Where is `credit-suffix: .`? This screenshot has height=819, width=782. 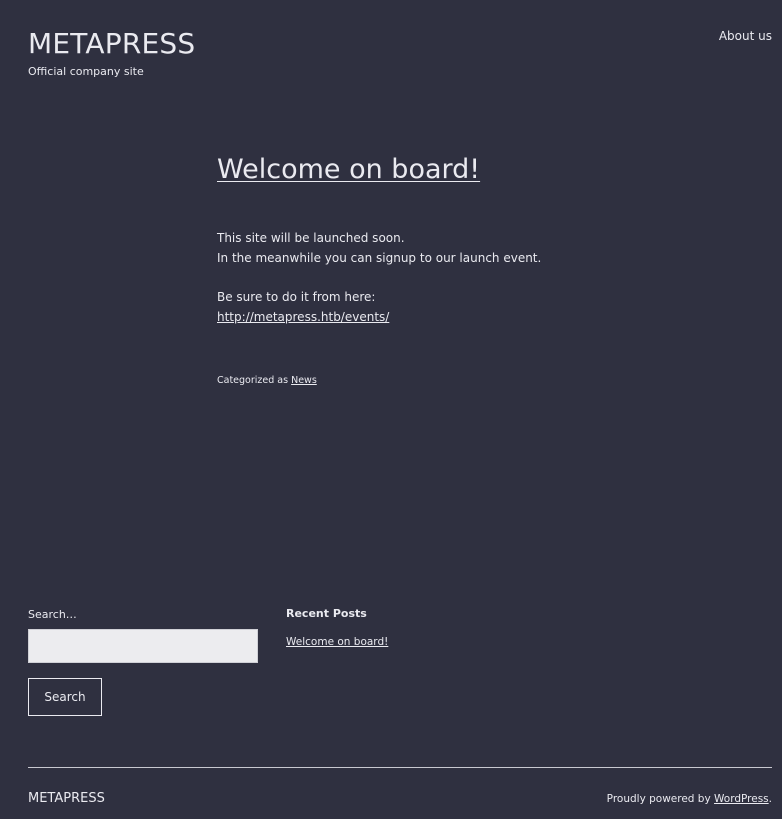
credit-suffix: . is located at coordinates (770, 799).